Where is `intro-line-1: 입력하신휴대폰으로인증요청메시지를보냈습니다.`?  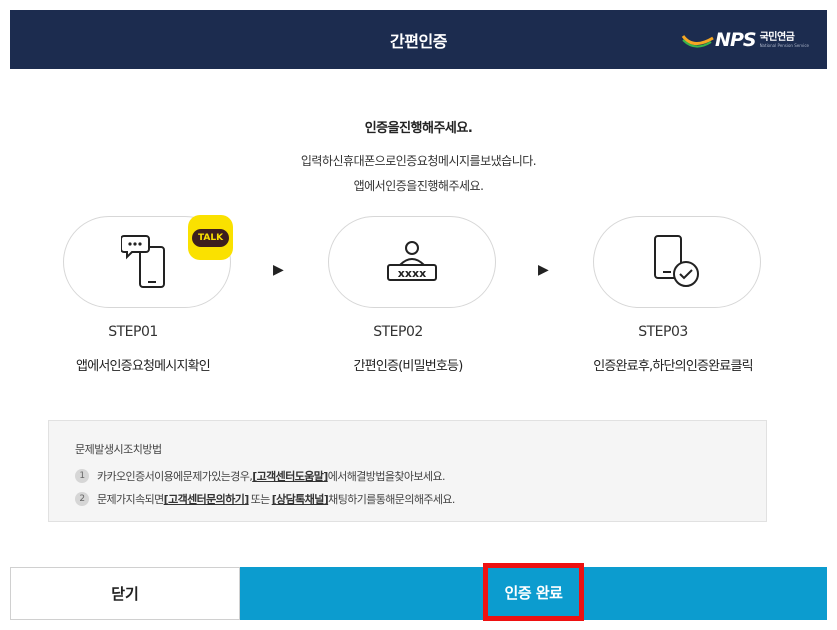
intro-line-1: 입력하신휴대폰으로인증요청메시지를보냈습니다. is located at coordinates (418, 161).